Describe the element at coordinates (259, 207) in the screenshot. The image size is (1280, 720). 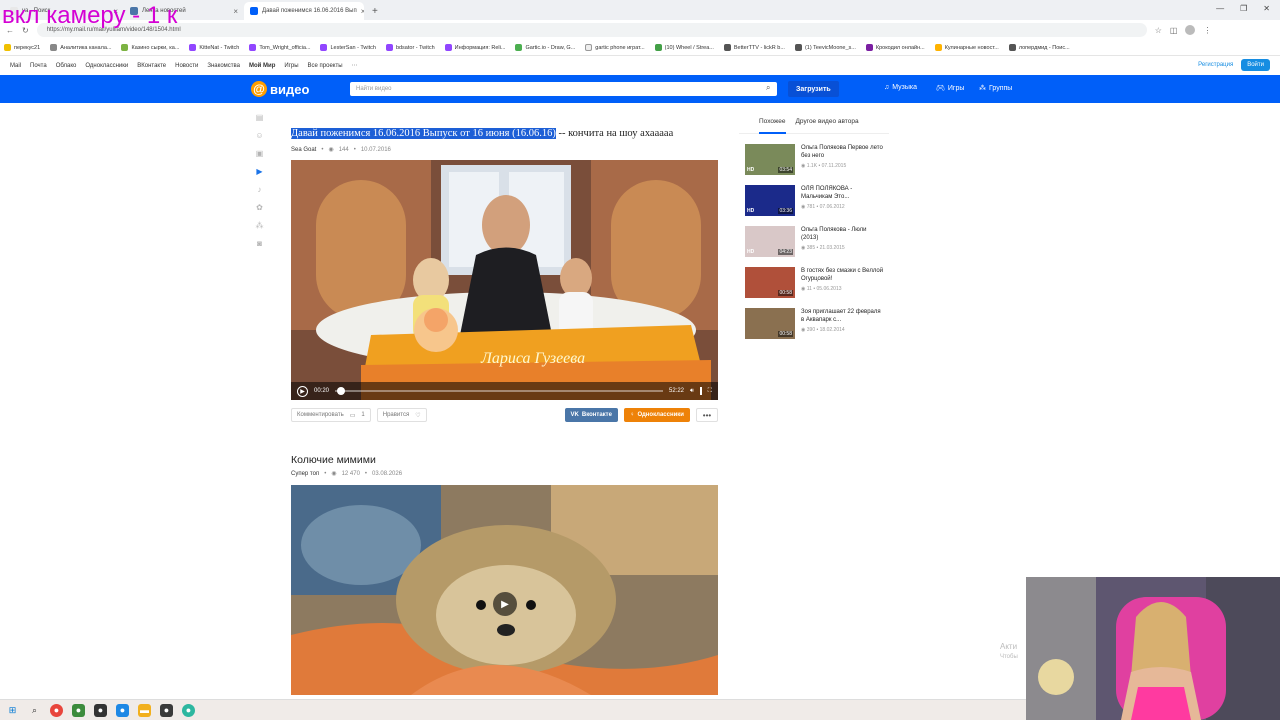
I see `apps-icon: ✿` at that location.